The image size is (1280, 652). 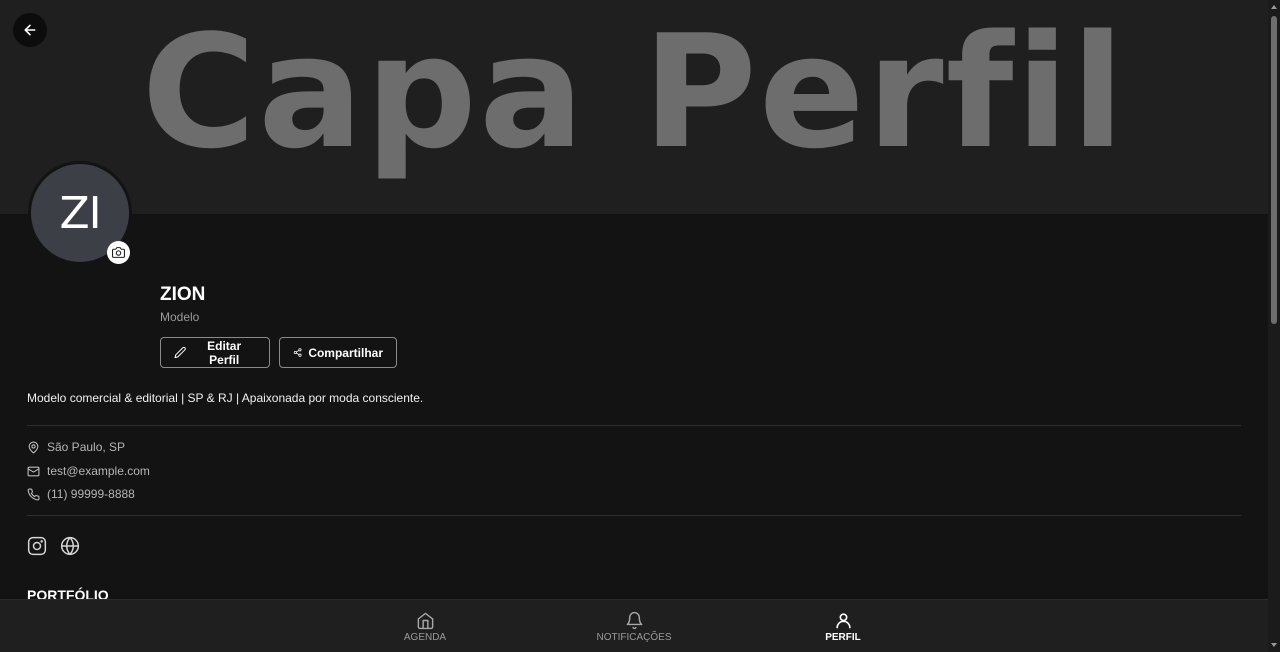 What do you see at coordinates (33, 471) in the screenshot?
I see `mail-icon` at bounding box center [33, 471].